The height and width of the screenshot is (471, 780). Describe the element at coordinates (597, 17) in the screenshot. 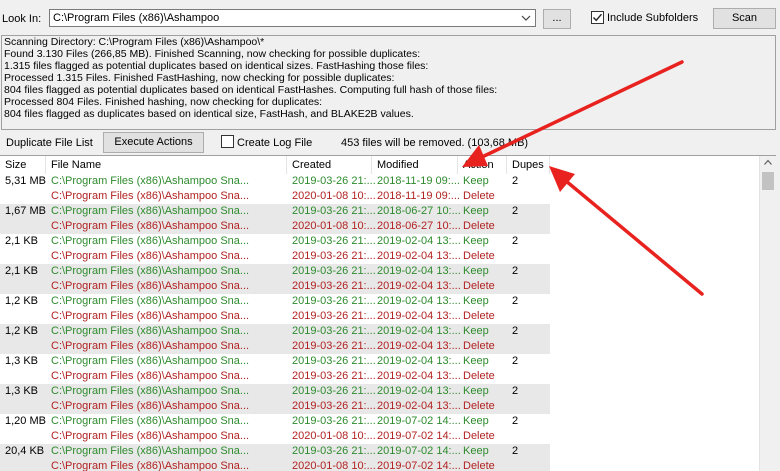

I see `include-subfolders-checkbox` at that location.